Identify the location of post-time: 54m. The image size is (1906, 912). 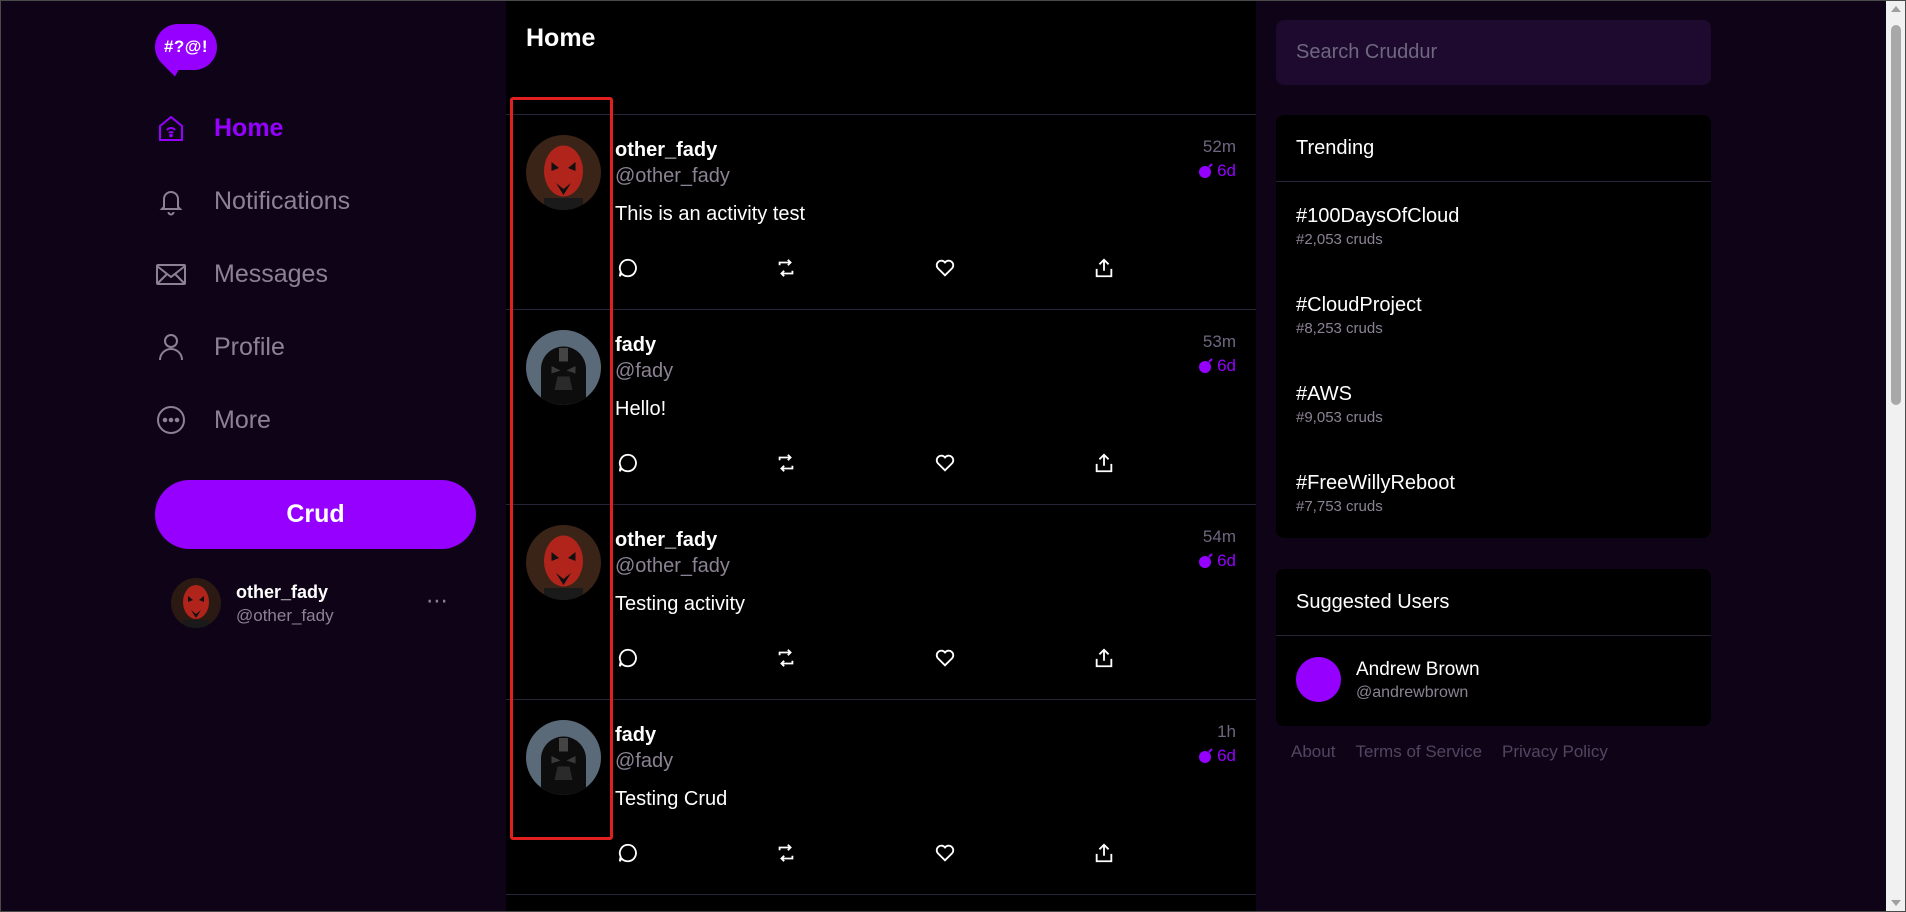
(1219, 536).